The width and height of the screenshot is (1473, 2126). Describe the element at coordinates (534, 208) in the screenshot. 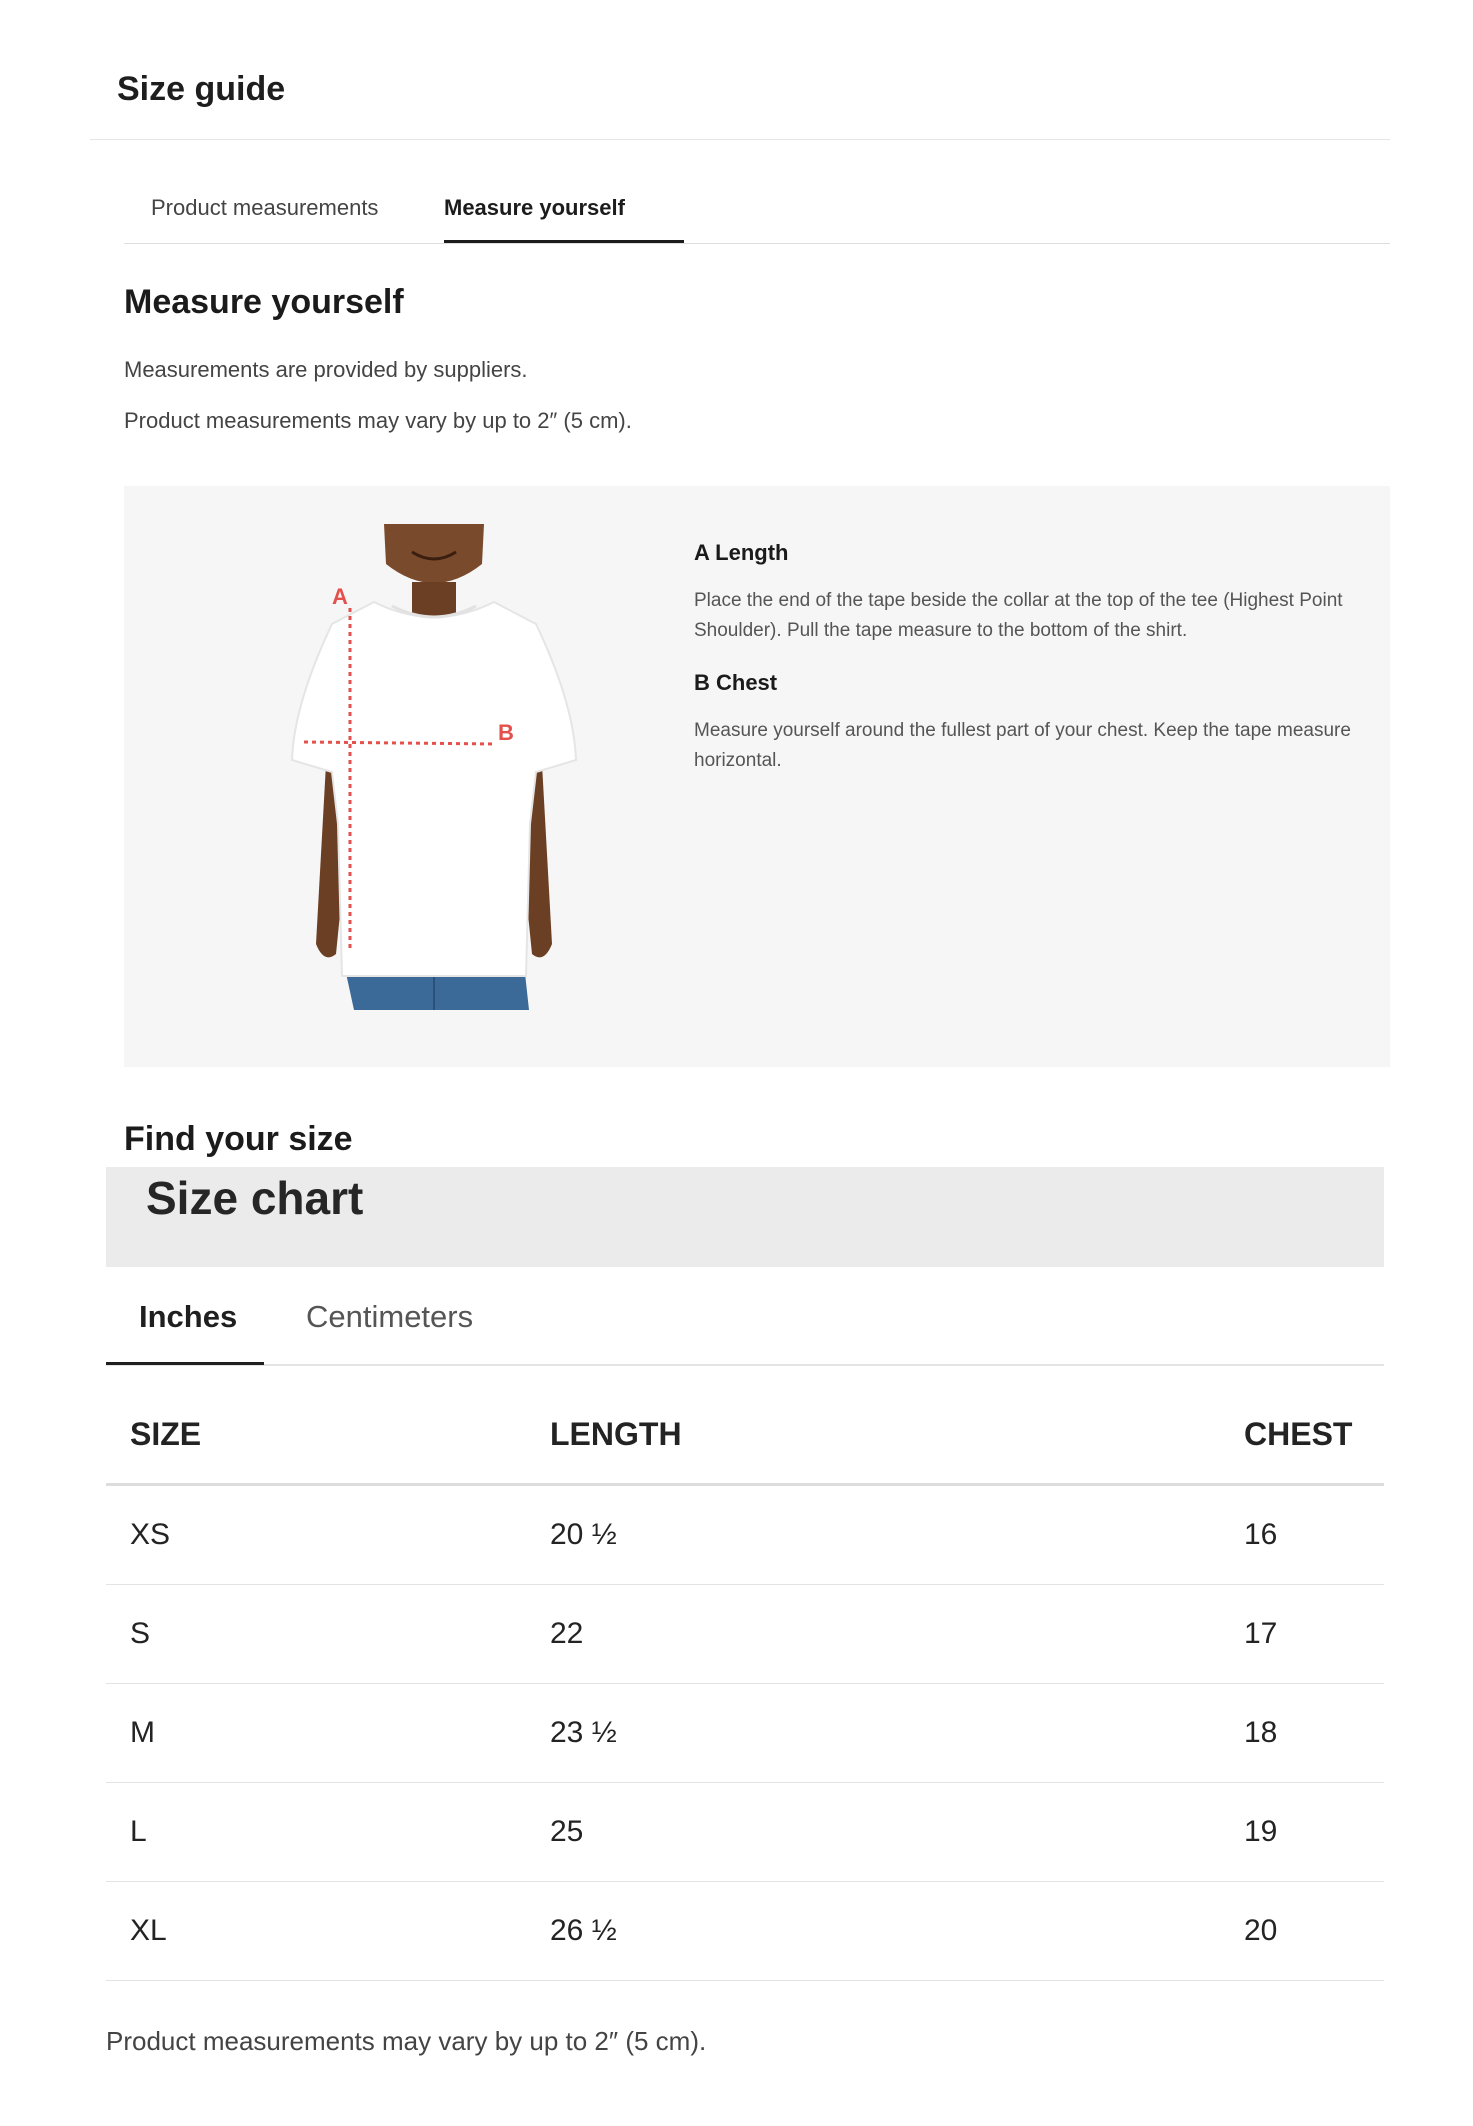

I see `tab-measure-yourself: Measure yourself` at that location.